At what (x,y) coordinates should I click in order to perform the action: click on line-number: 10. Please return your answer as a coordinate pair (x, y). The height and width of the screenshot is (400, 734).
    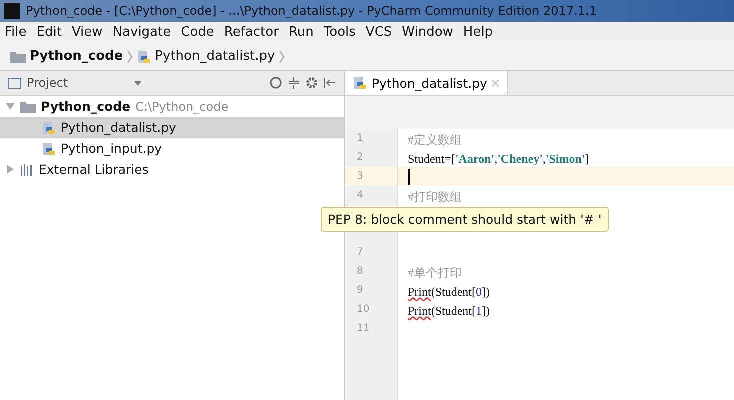
    Looking at the image, I should click on (363, 310).